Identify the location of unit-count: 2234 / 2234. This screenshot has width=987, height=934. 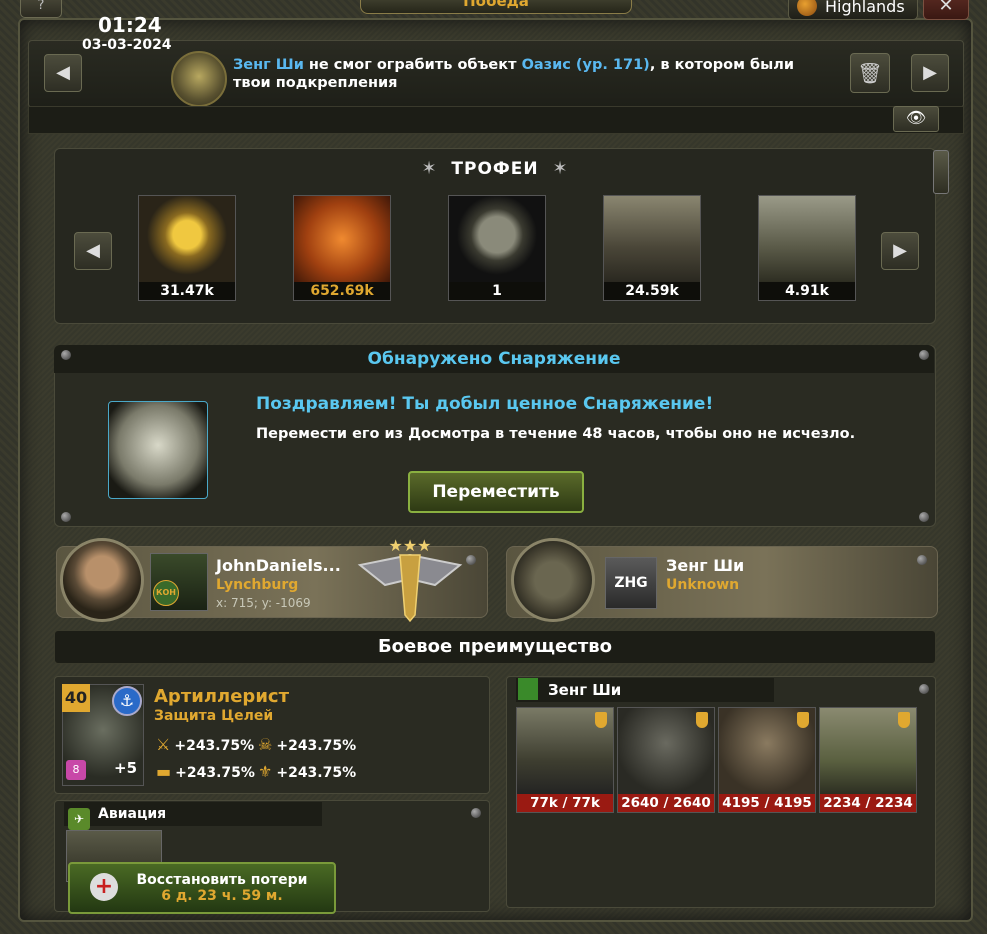
(868, 803).